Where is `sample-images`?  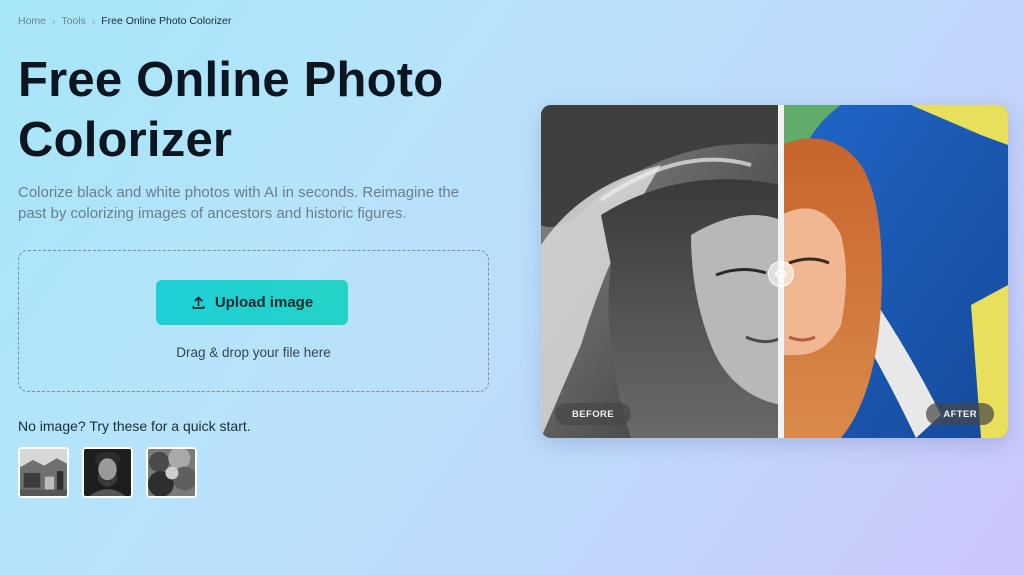
sample-images is located at coordinates (107, 472).